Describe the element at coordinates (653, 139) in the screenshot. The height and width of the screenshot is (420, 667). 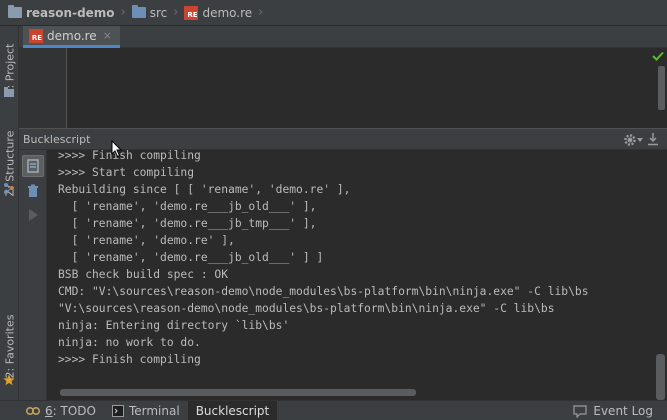
I see `hide-panel-icon` at that location.